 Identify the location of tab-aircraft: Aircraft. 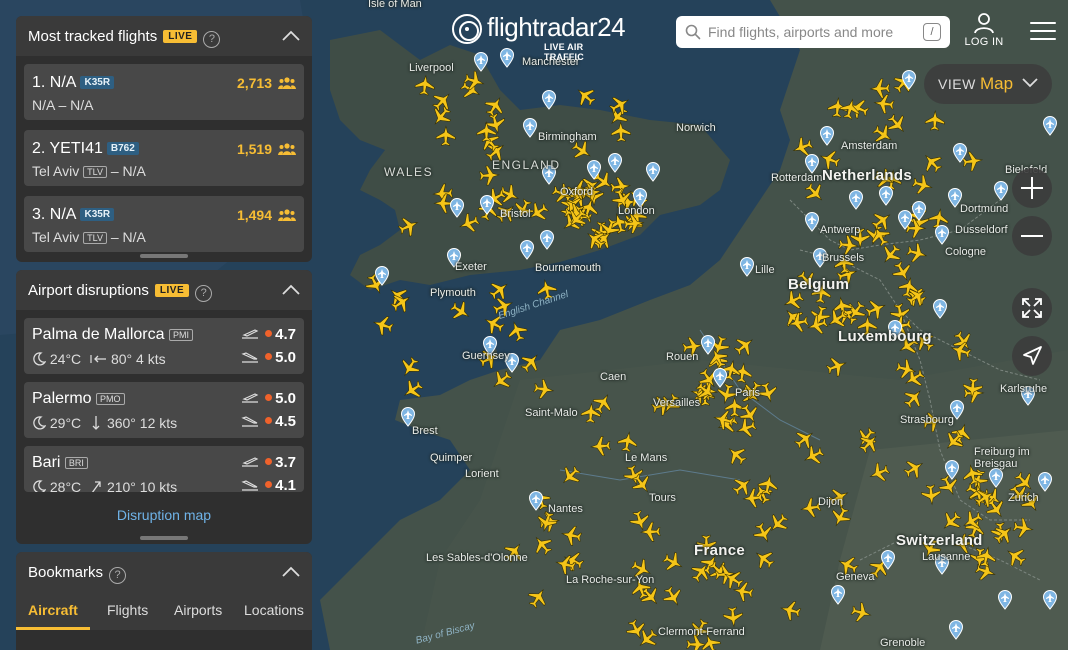
(53, 610).